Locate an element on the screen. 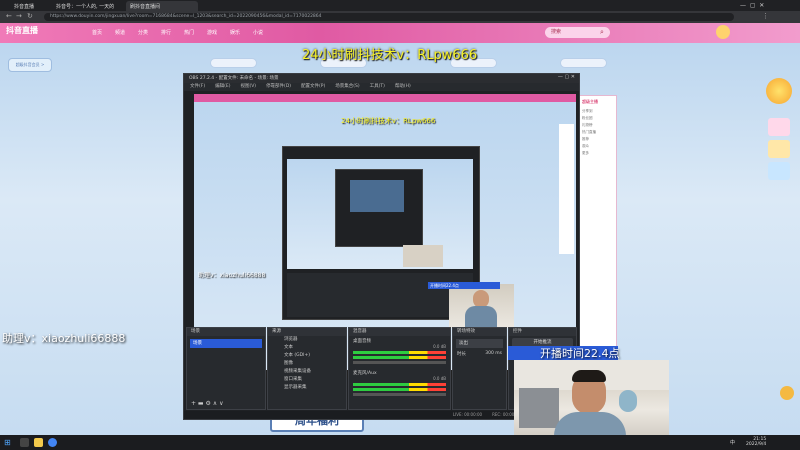 The image size is (800, 450). preview-webcam is located at coordinates (481, 306).